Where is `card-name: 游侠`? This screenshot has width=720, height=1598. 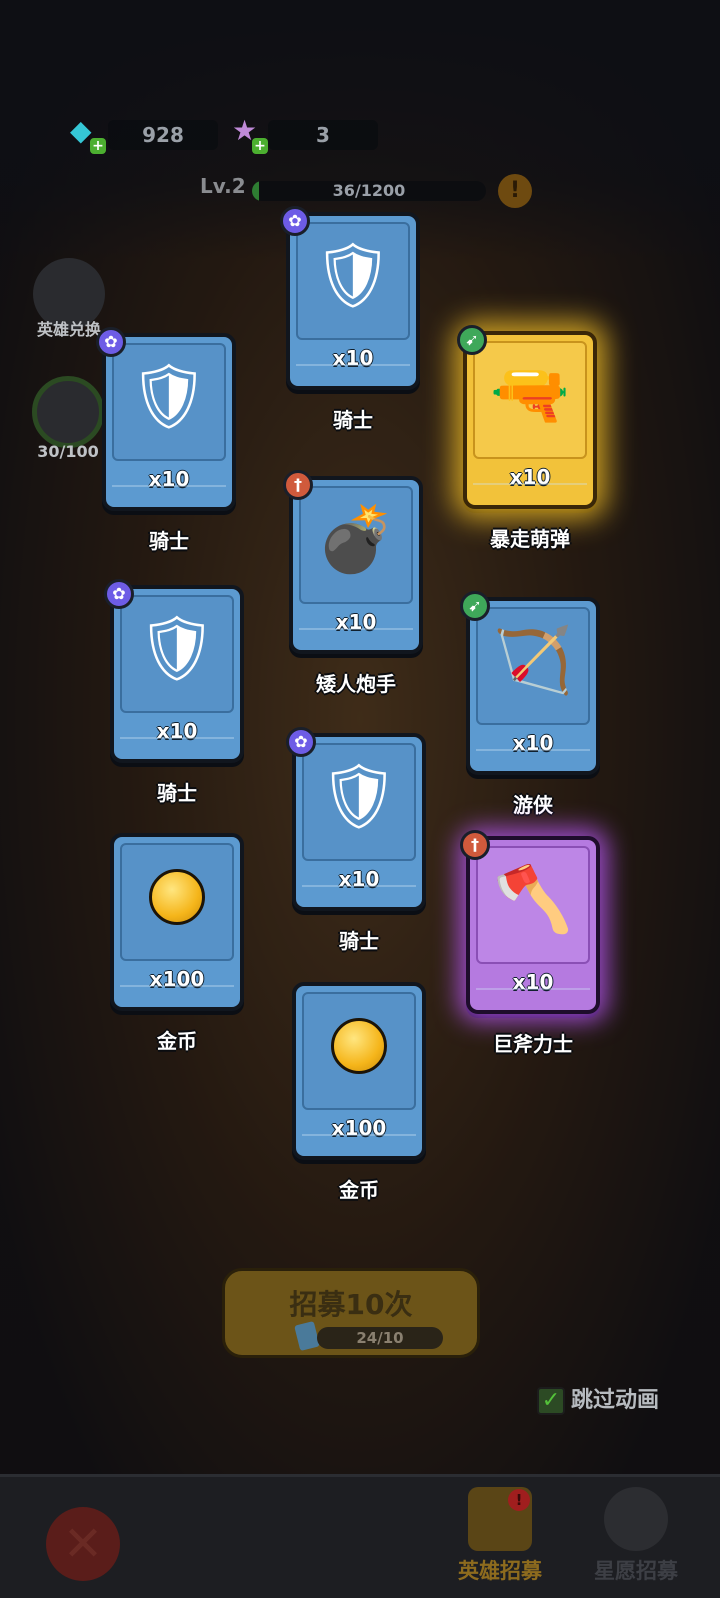
card-name: 游侠 is located at coordinates (533, 805).